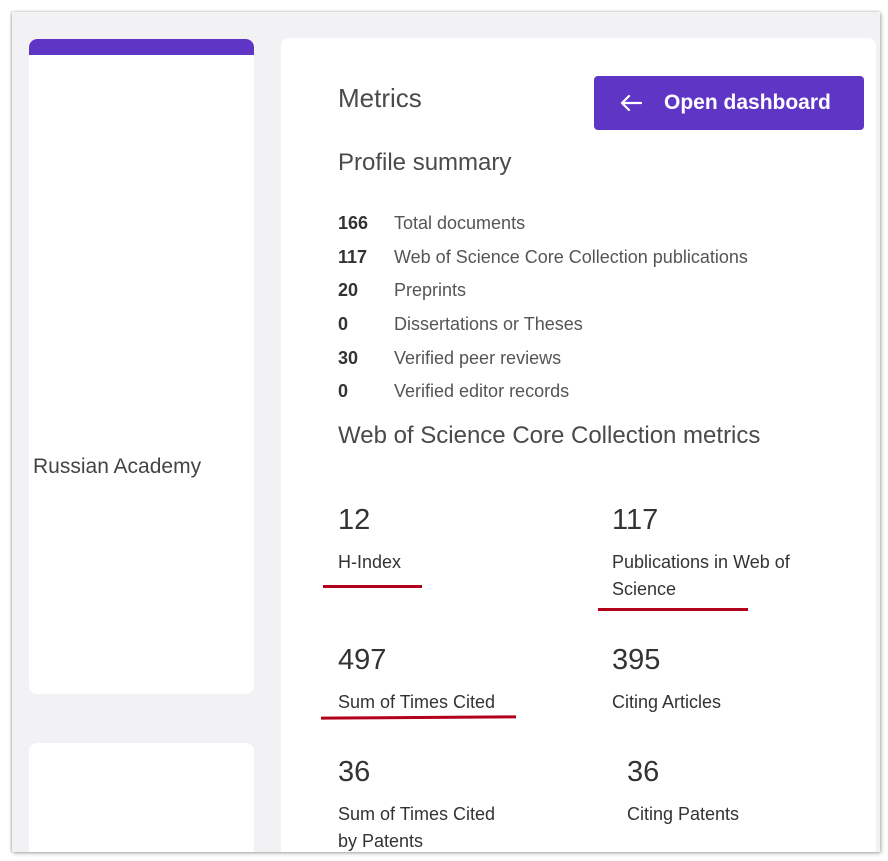  What do you see at coordinates (543, 291) in the screenshot?
I see `summary-item: 20 Preprints` at bounding box center [543, 291].